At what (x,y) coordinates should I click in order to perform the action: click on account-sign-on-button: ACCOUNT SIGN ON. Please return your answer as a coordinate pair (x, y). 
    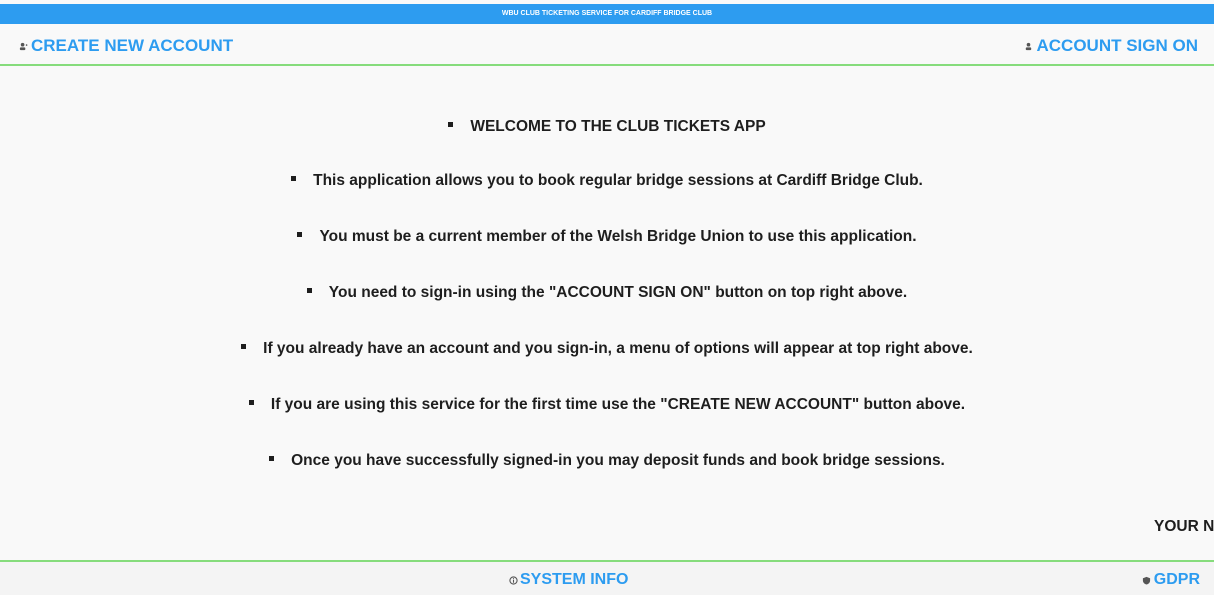
    Looking at the image, I should click on (1111, 46).